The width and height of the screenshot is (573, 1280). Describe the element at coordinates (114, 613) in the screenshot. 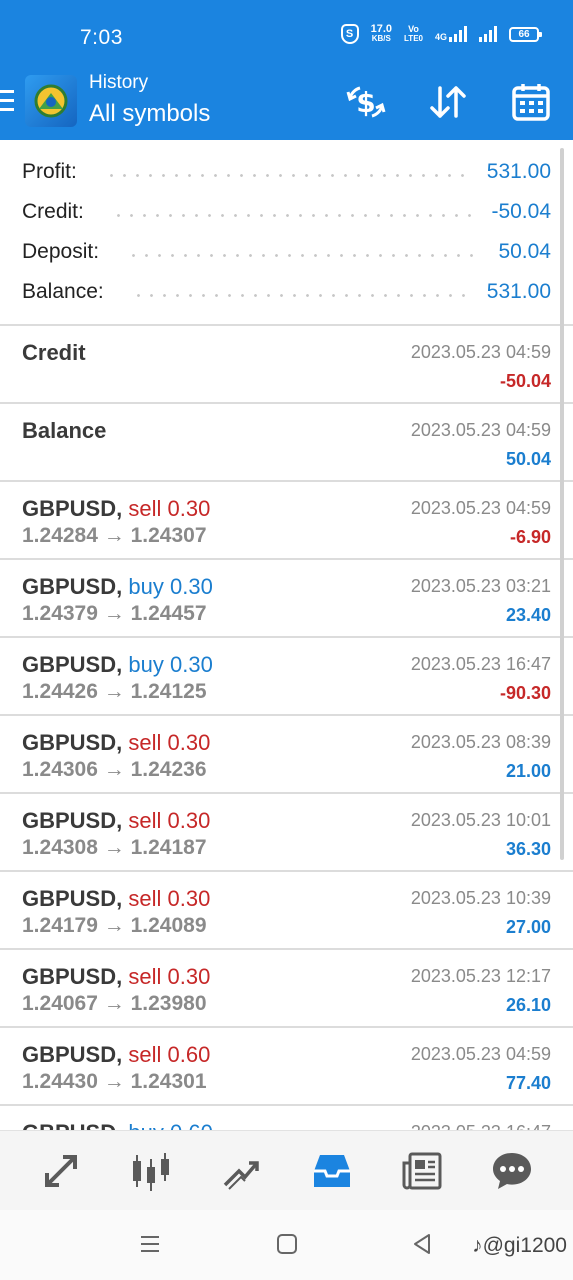

I see `deal-prices: 1.24379 → 1.24457` at that location.